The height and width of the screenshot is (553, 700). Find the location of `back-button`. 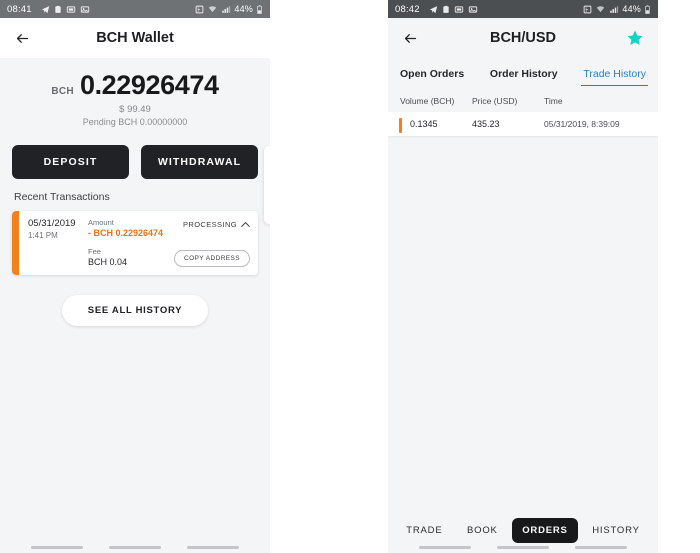

back-button is located at coordinates (22, 38).